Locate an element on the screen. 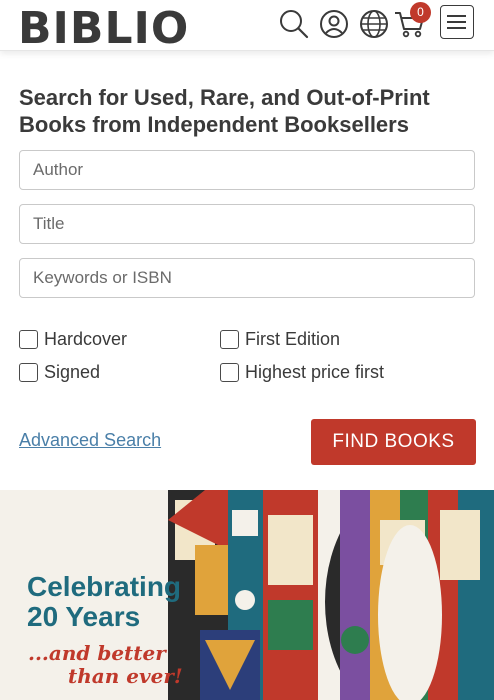 This screenshot has height=700, width=494. signed-checkbox is located at coordinates (28, 372).